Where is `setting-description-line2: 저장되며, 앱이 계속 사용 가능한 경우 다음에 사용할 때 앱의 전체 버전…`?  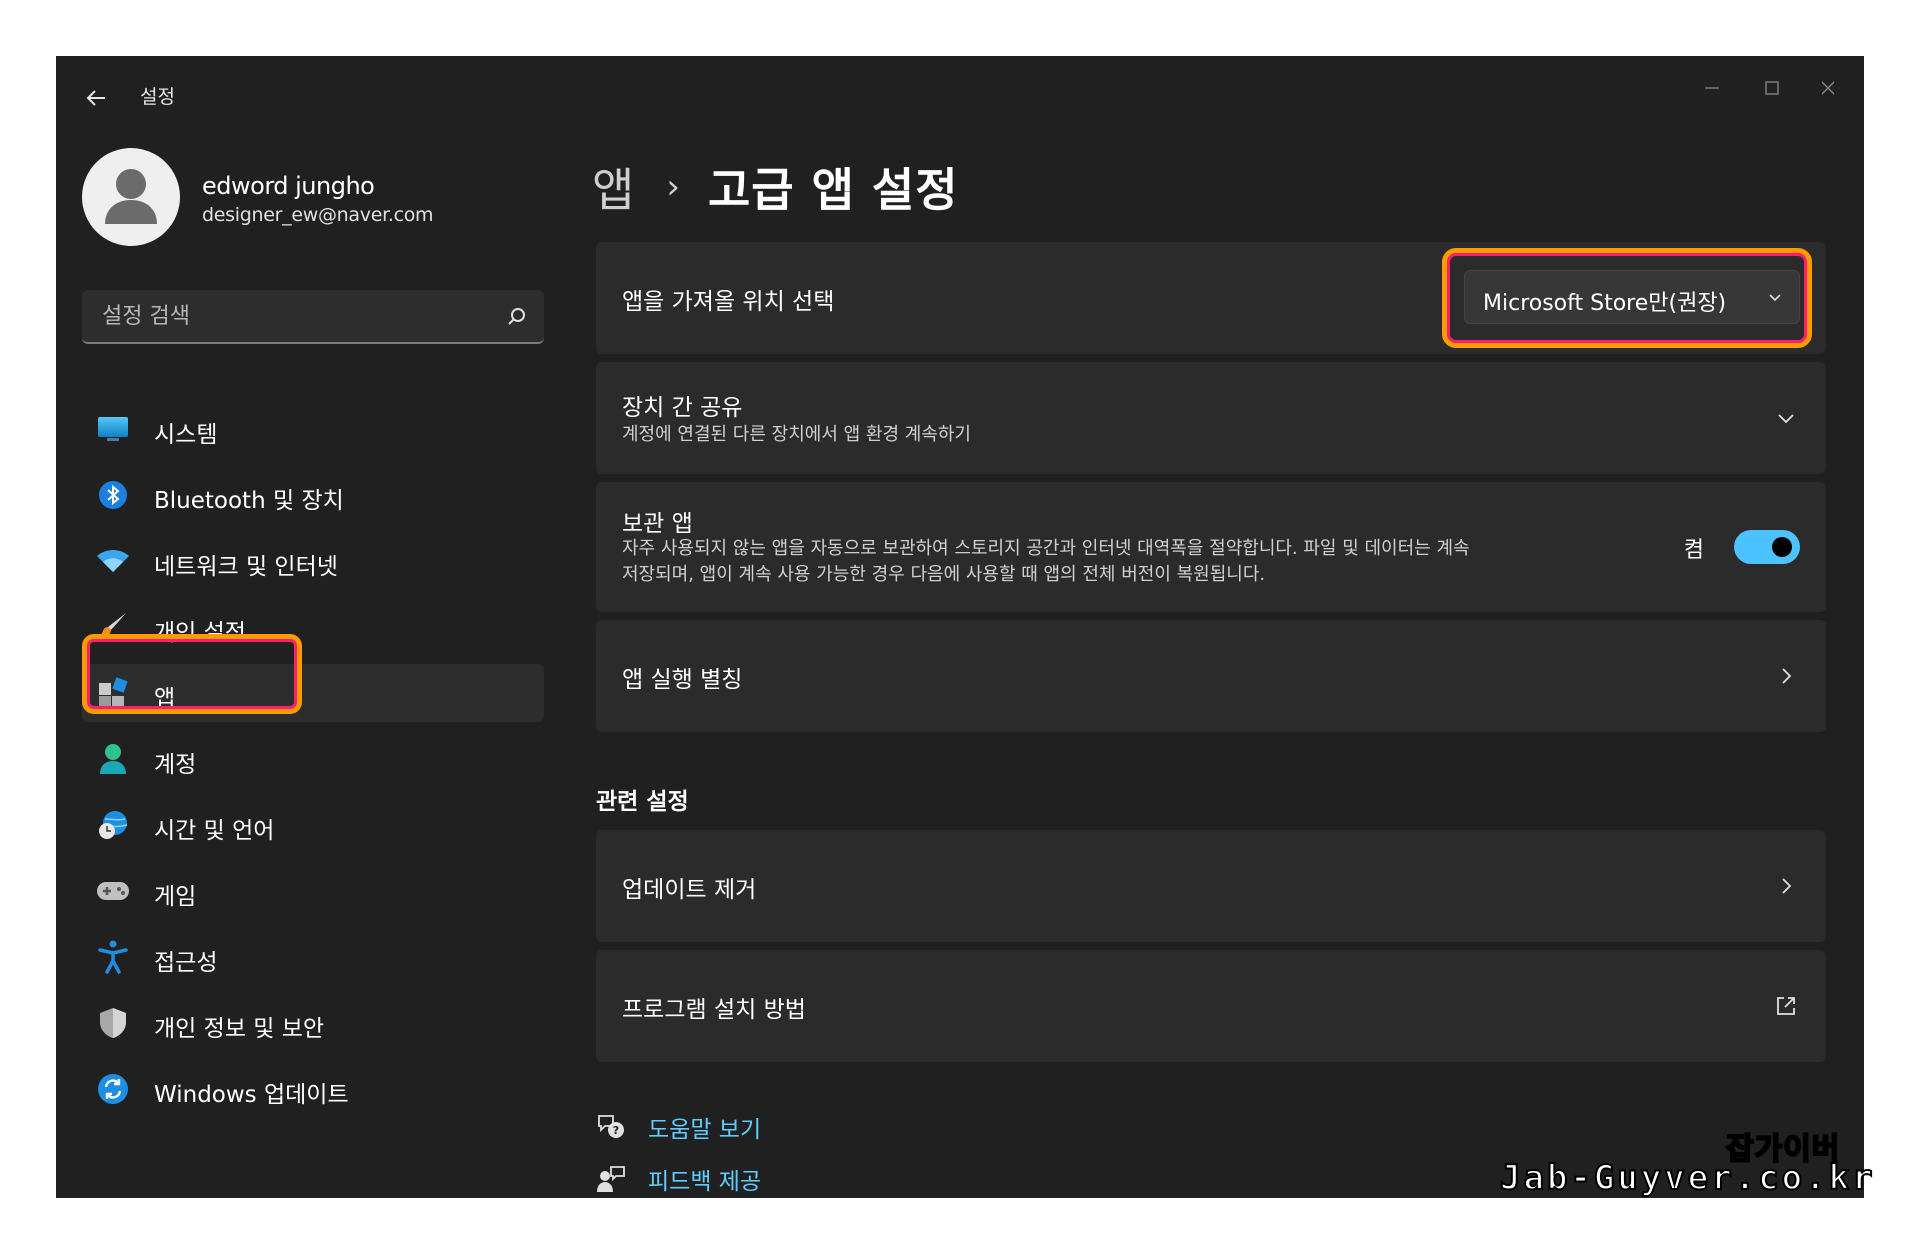 setting-description-line2: 저장되며, 앱이 계속 사용 가능한 경우 다음에 사용할 때 앱의 전체 버전… is located at coordinates (944, 574).